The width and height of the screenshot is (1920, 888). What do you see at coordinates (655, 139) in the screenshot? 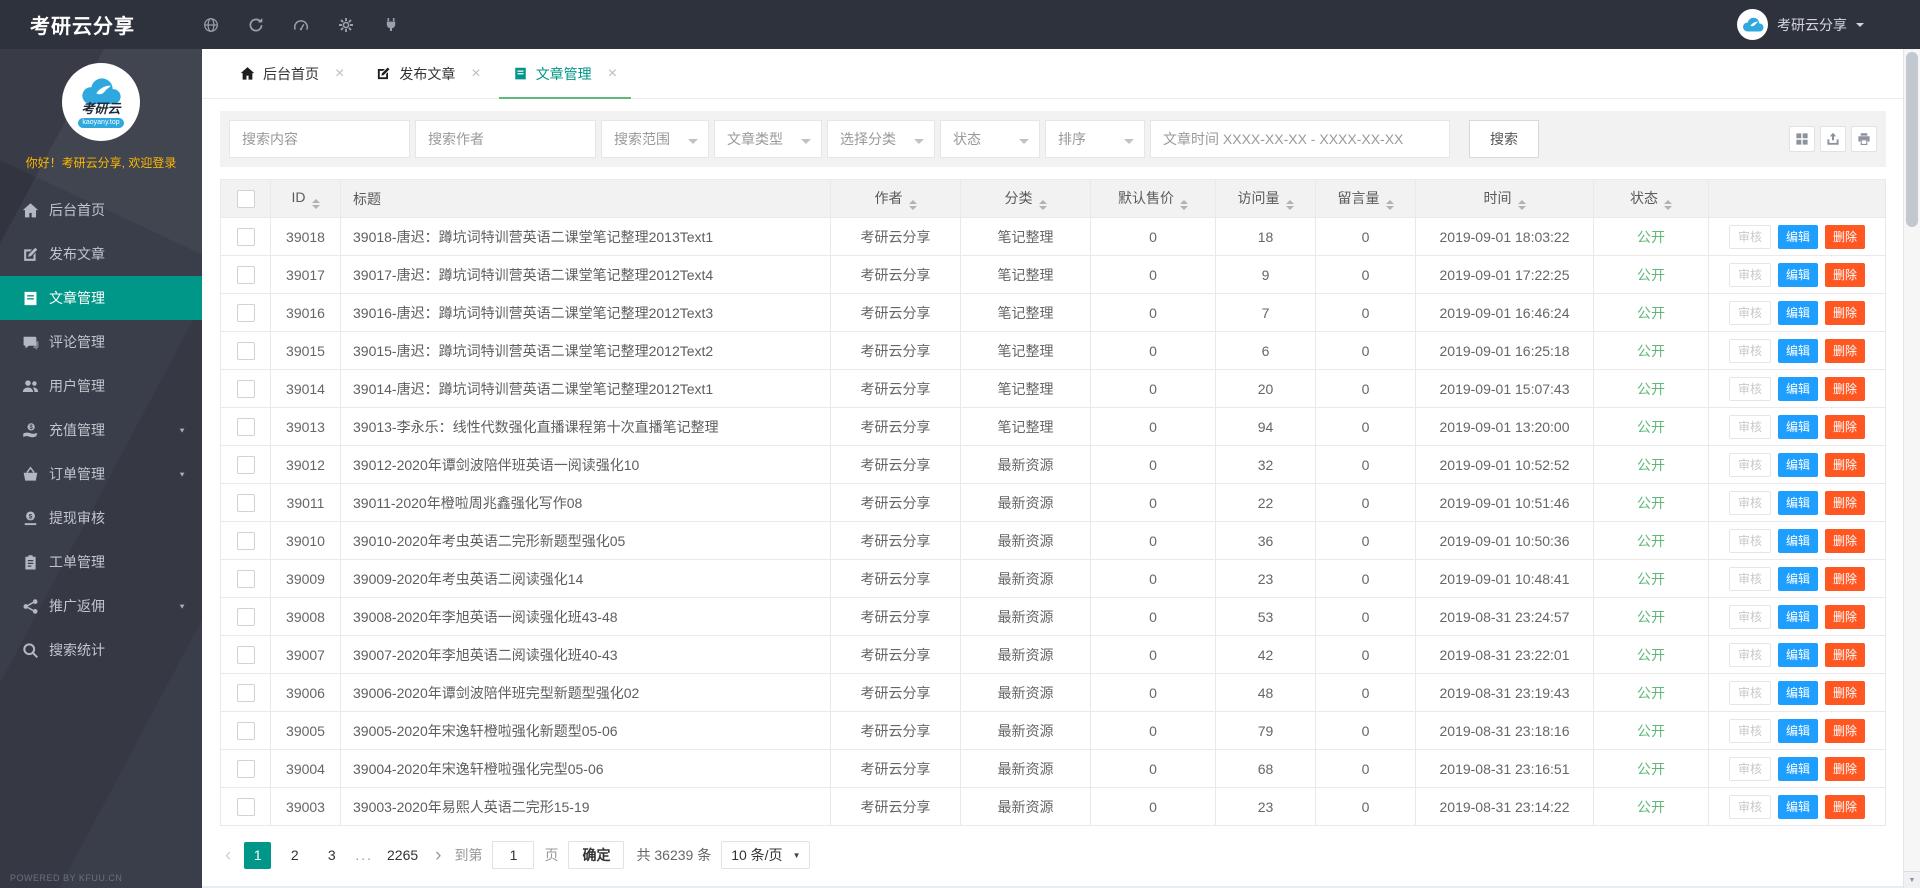
I see `filter-select-scope: 搜索范围` at bounding box center [655, 139].